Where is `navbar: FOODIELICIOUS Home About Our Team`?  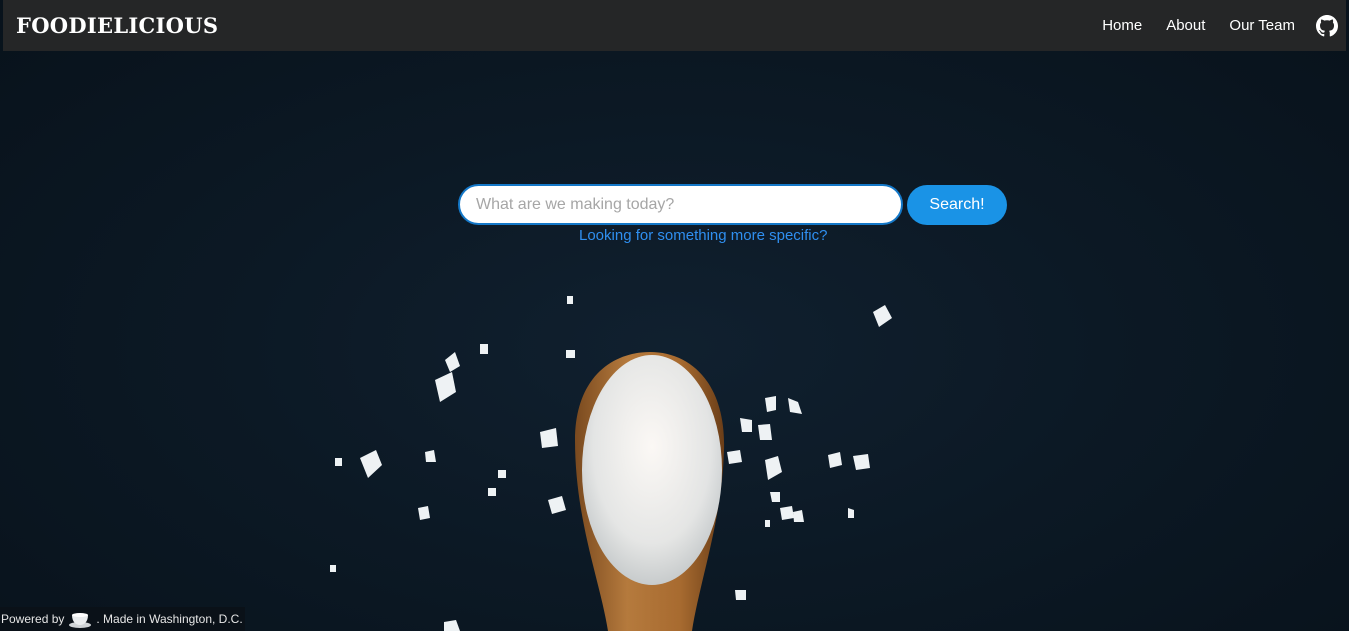 navbar: FOODIELICIOUS Home About Our Team is located at coordinates (674, 25).